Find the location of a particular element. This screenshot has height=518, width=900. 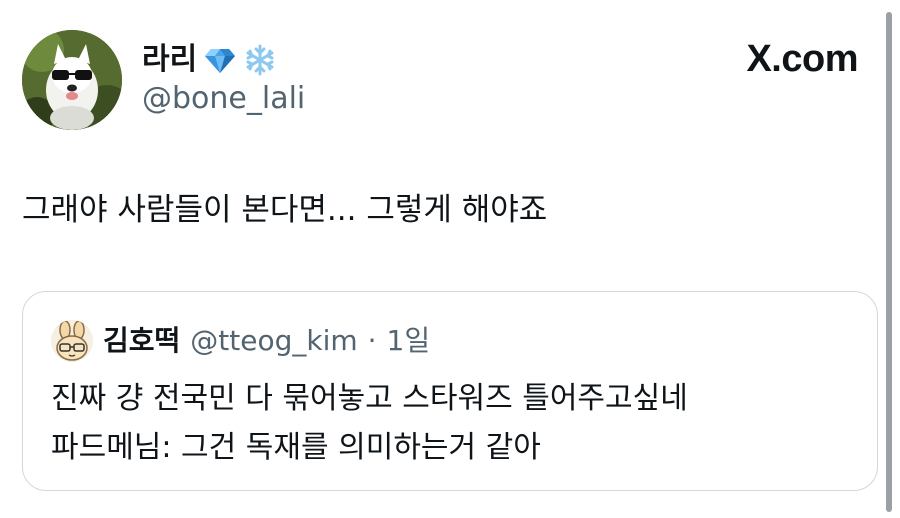

quoted-tweet-line: 파드메님: 그건 독재를 의미하는거 같아 is located at coordinates (296, 447).